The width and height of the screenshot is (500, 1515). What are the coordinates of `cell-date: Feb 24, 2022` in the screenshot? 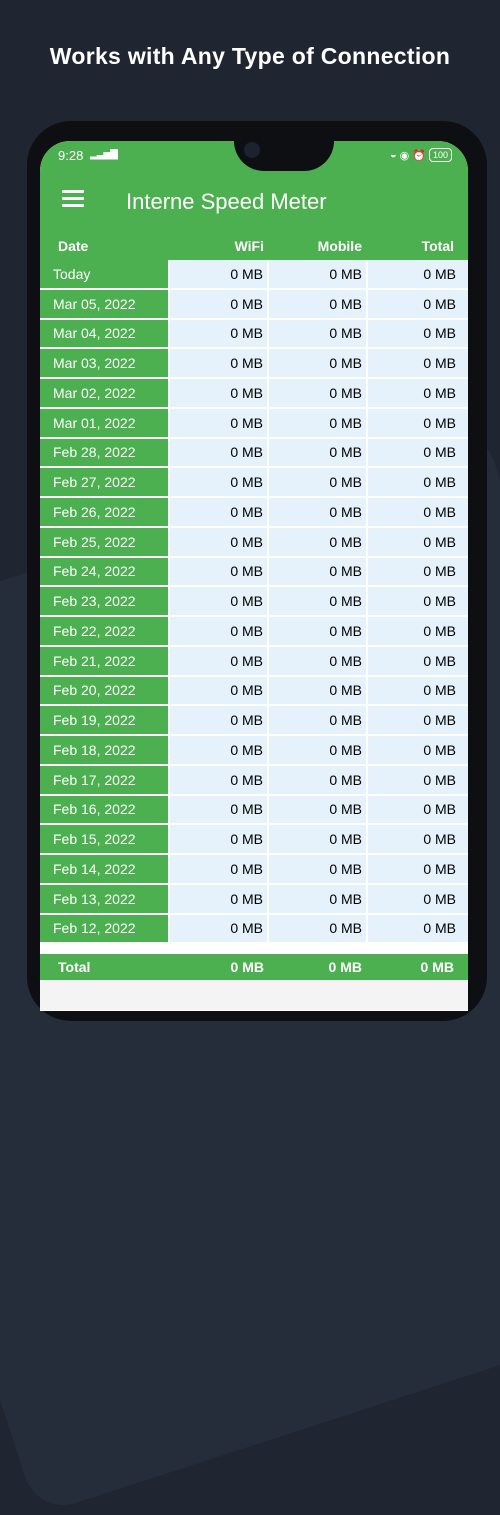 It's located at (104, 572).